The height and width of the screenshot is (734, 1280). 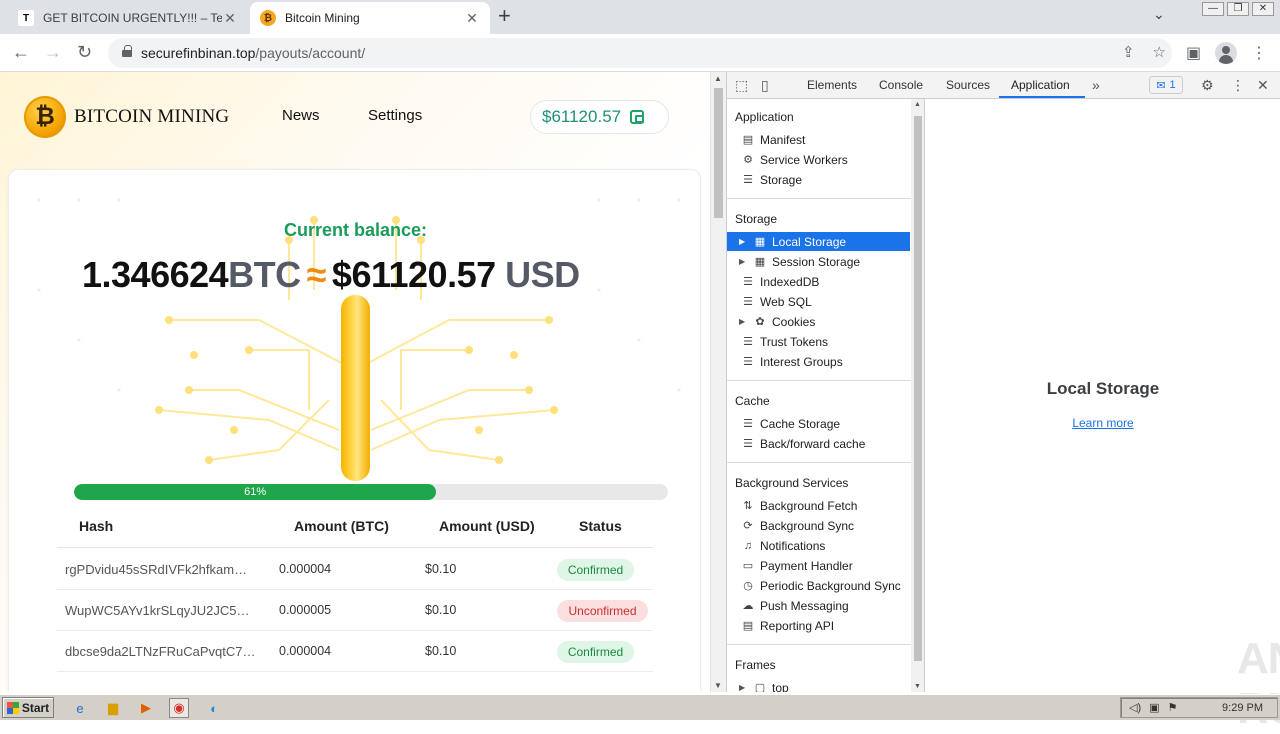 I want to click on page-scrollbar: ▲ ▼, so click(x=718, y=382).